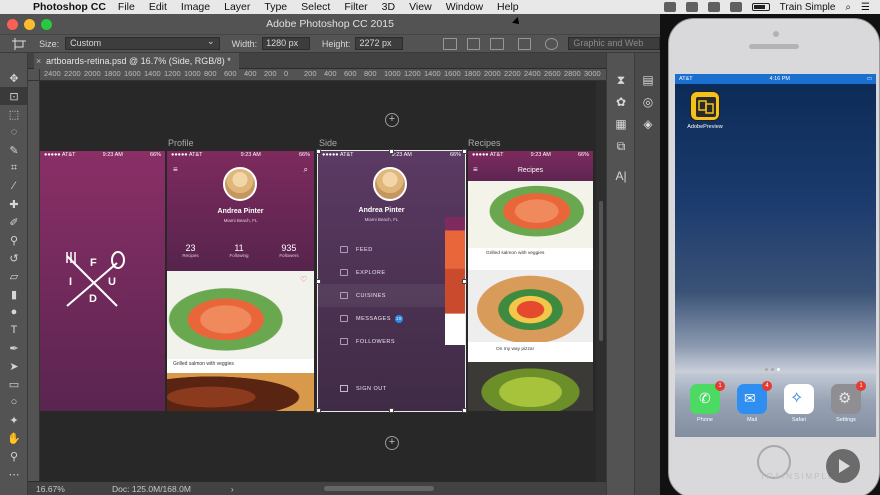  I want to click on close-window-button, so click(12, 24).